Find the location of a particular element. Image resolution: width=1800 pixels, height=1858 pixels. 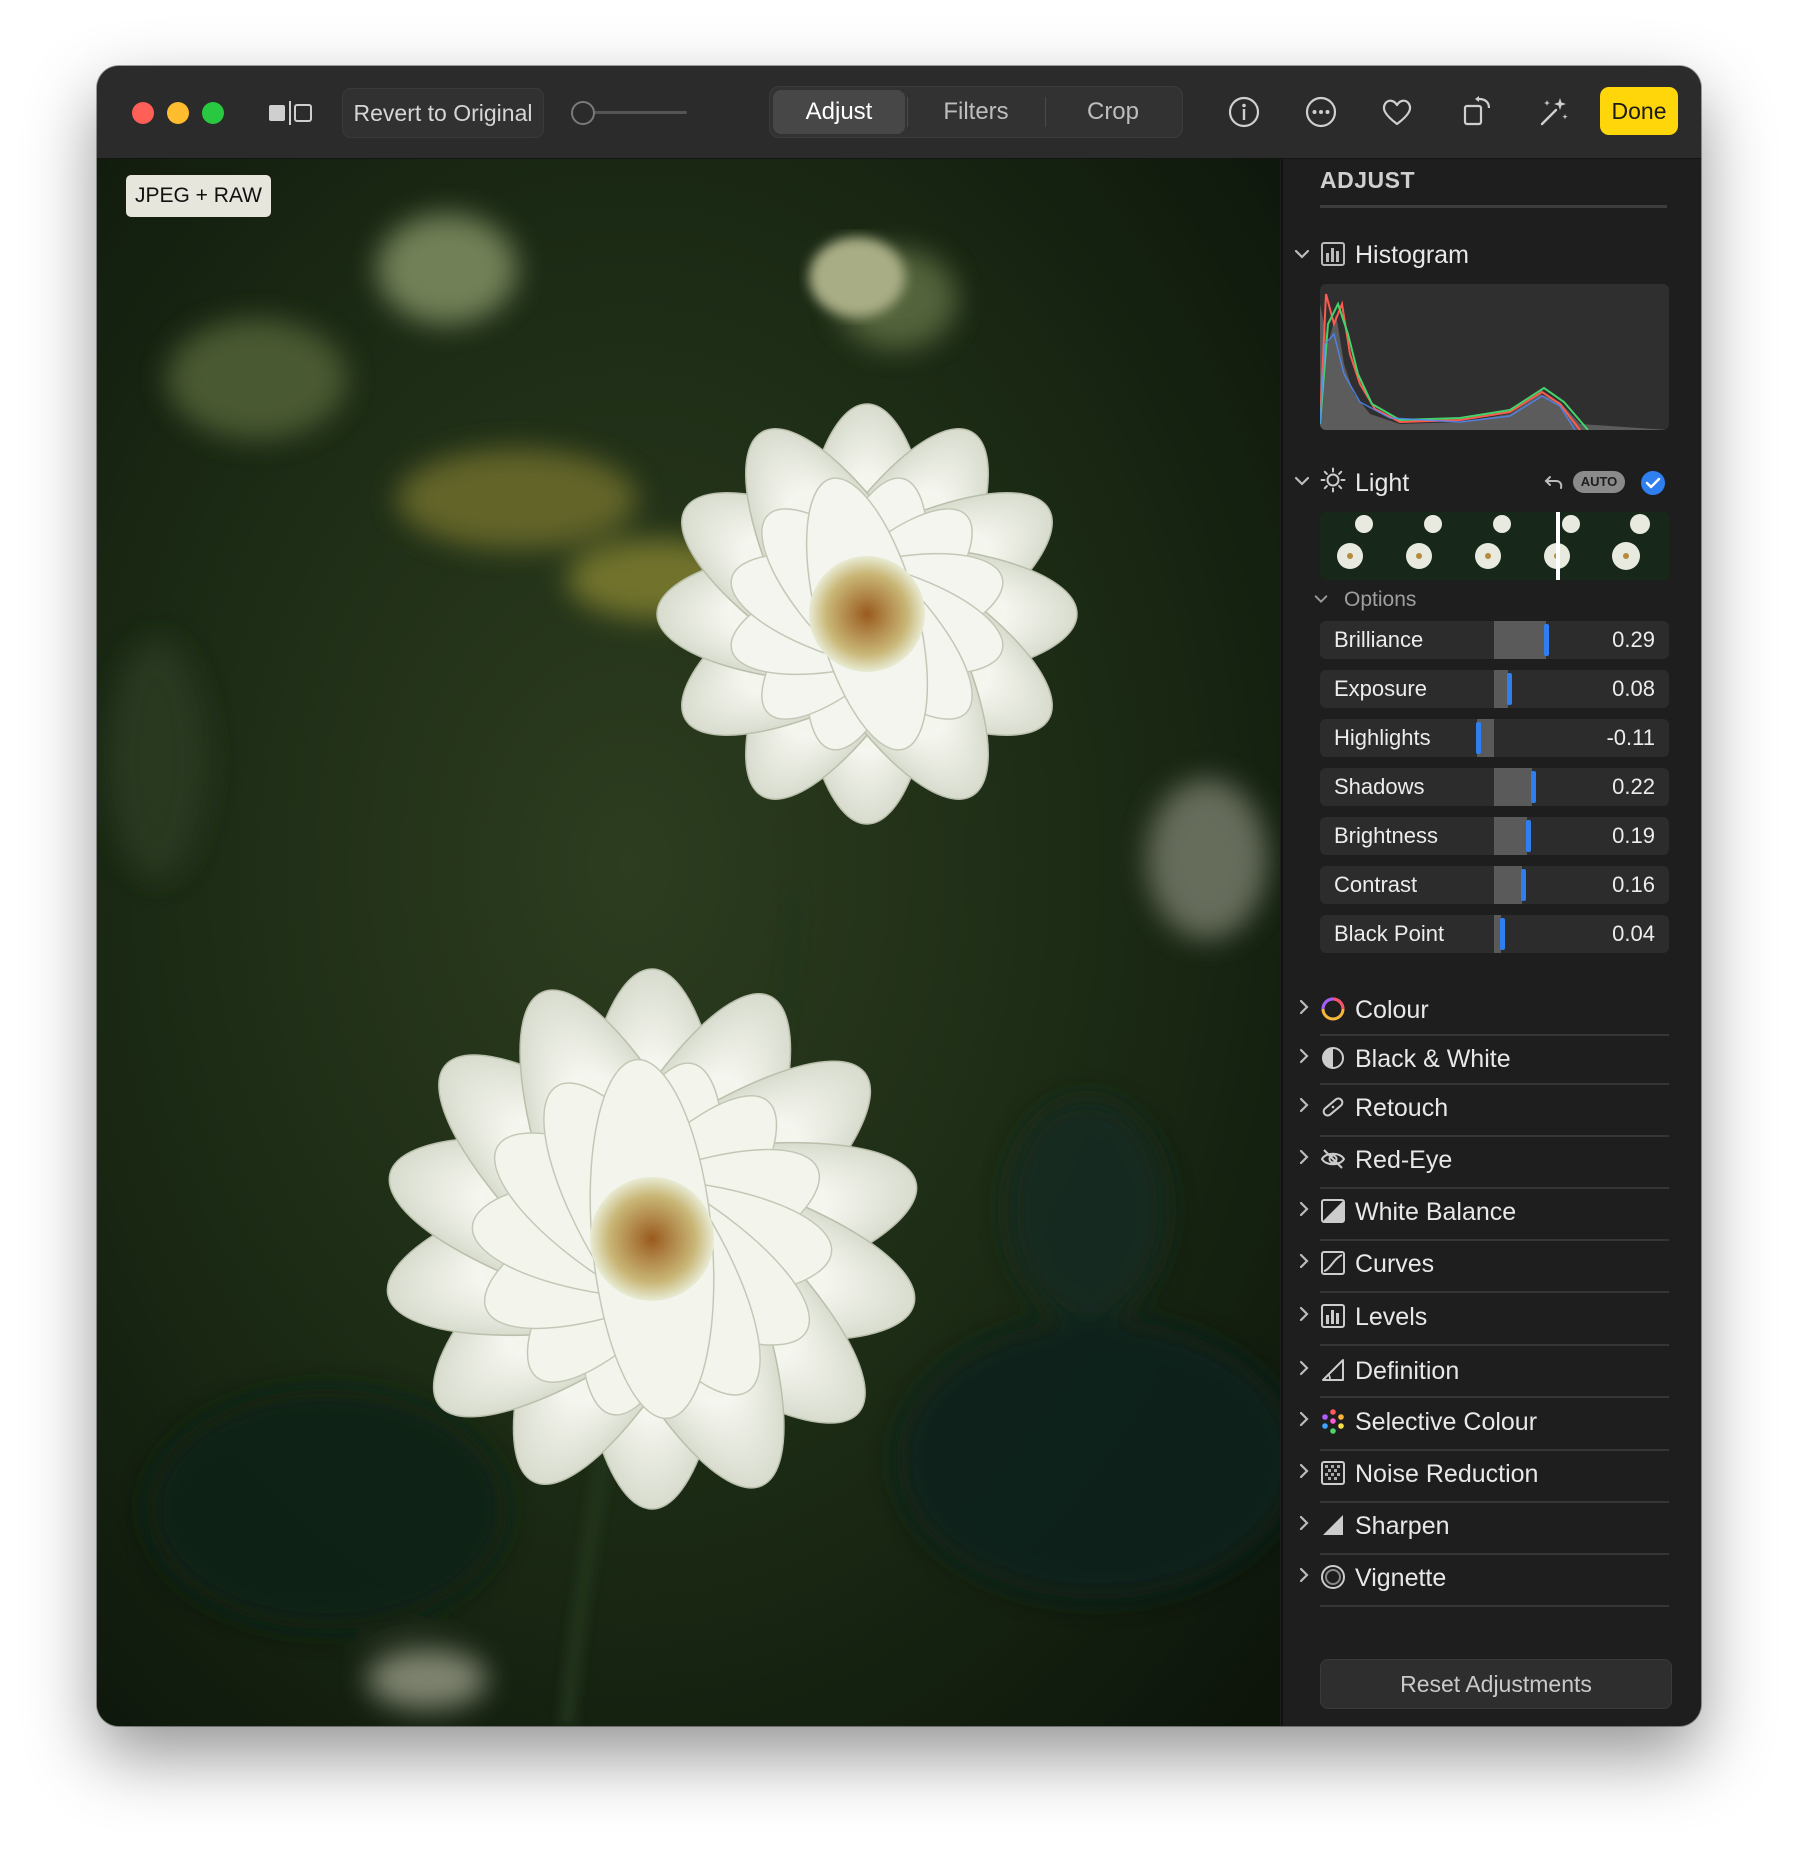

slider-contrast: Contrast 0.16 is located at coordinates (1494, 885).